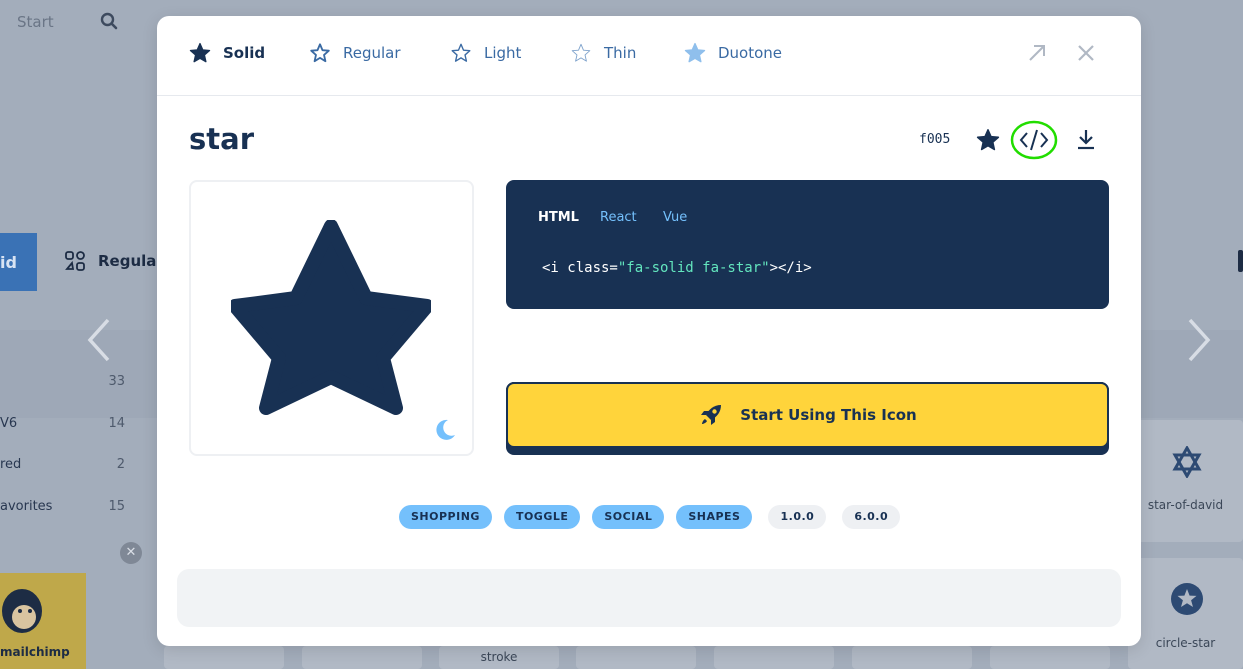  I want to click on unicode-value: f005, so click(934, 139).